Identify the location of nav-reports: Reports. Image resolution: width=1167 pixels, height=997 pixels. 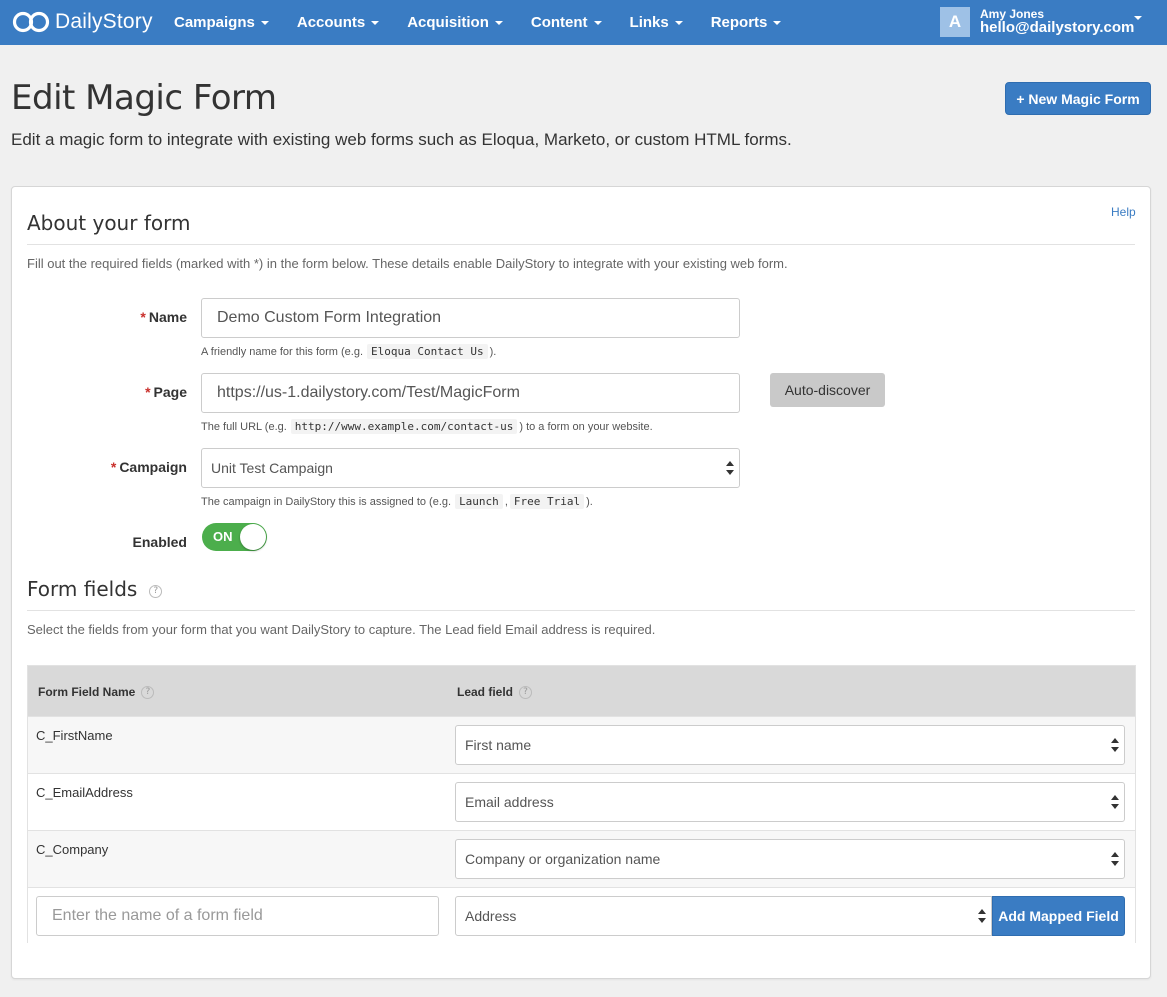
(746, 22).